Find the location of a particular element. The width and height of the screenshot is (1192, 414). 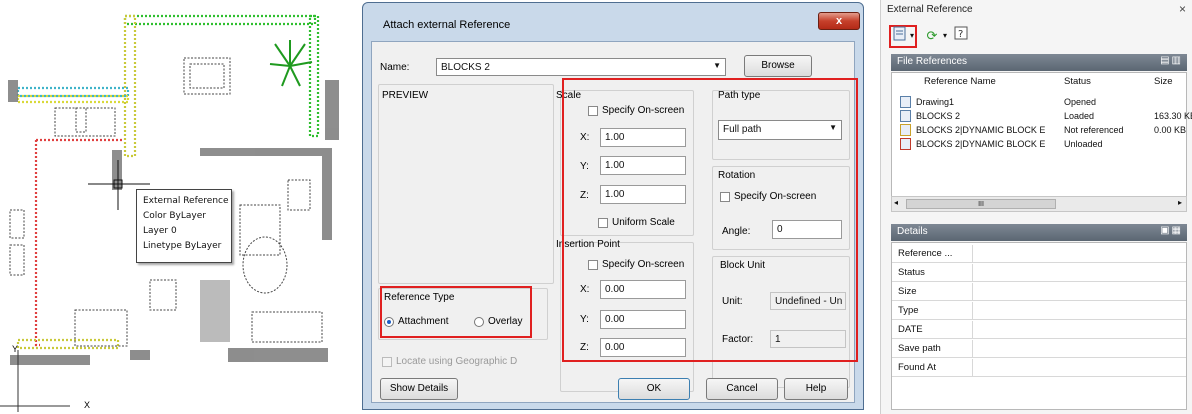

file-references-header: File References ▤▥ is located at coordinates (1039, 62).